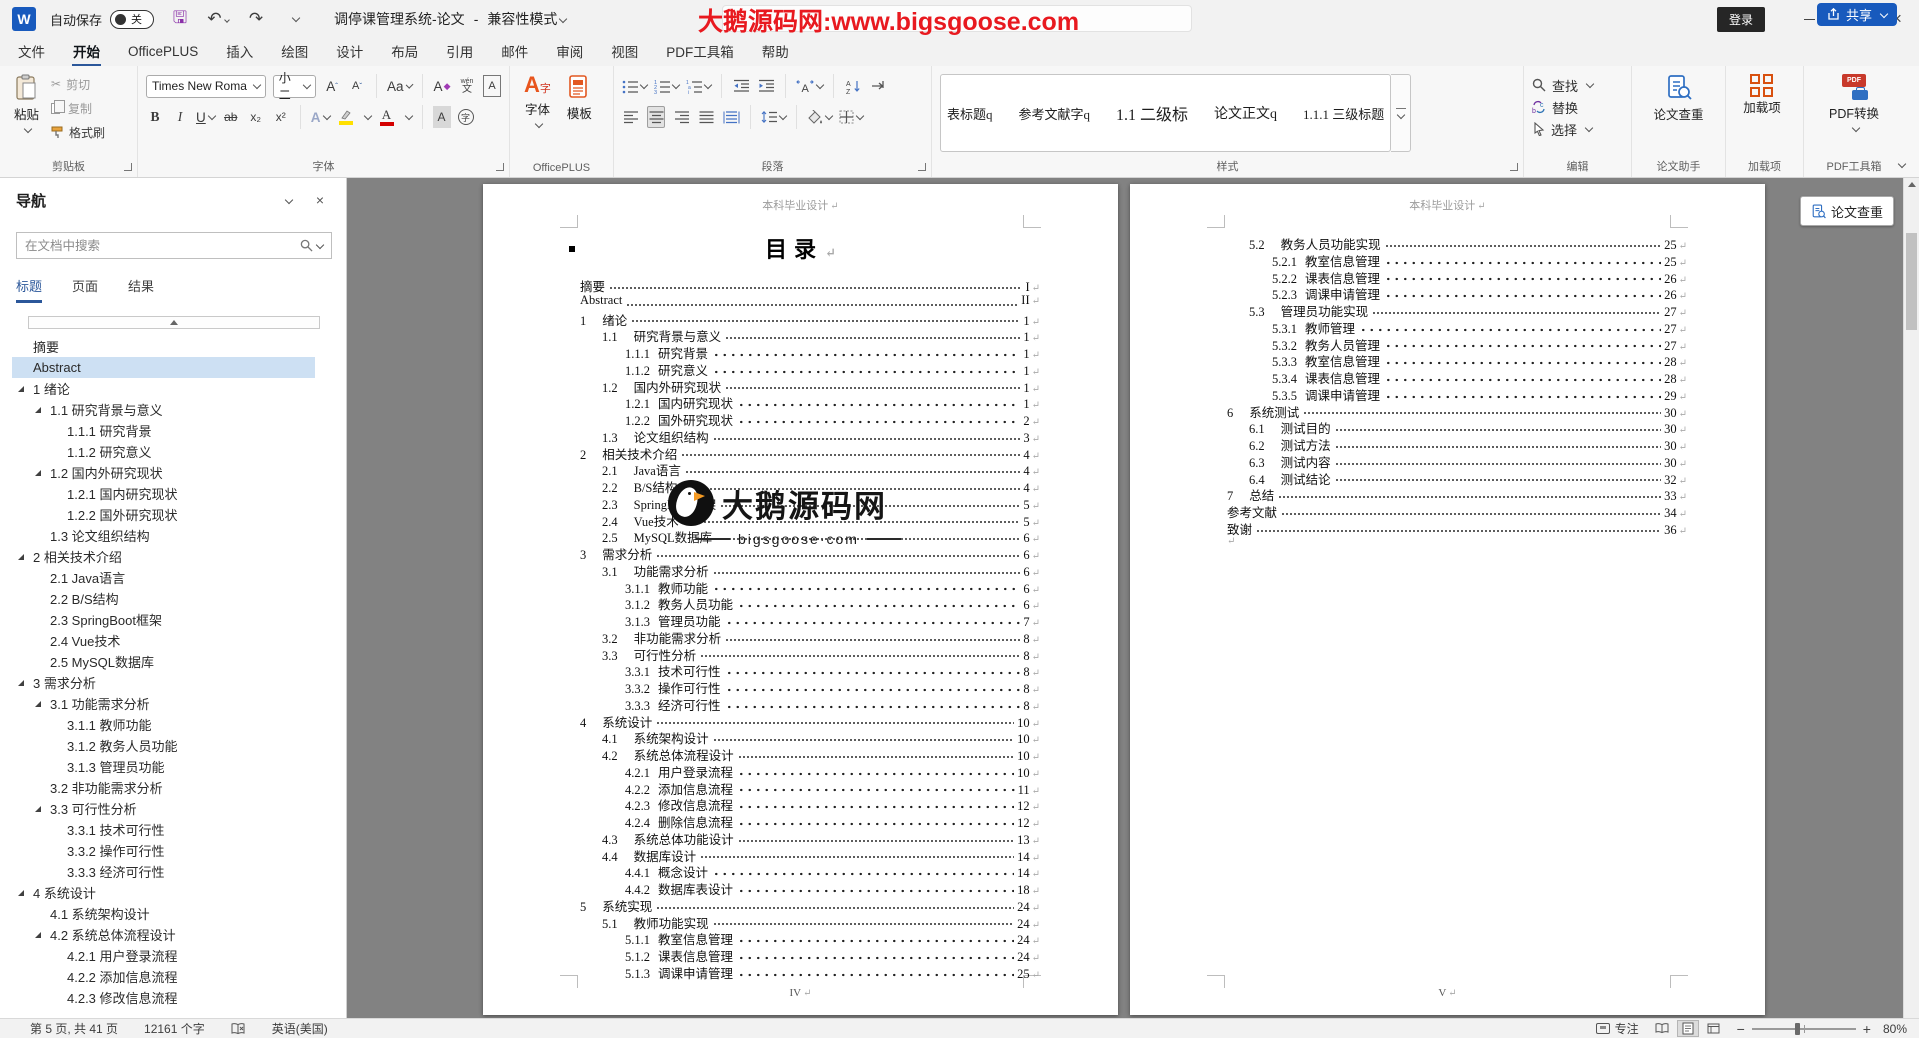 This screenshot has width=1919, height=1038. What do you see at coordinates (810, 285) in the screenshot?
I see `toc-entry: 摘要 I ↵` at bounding box center [810, 285].